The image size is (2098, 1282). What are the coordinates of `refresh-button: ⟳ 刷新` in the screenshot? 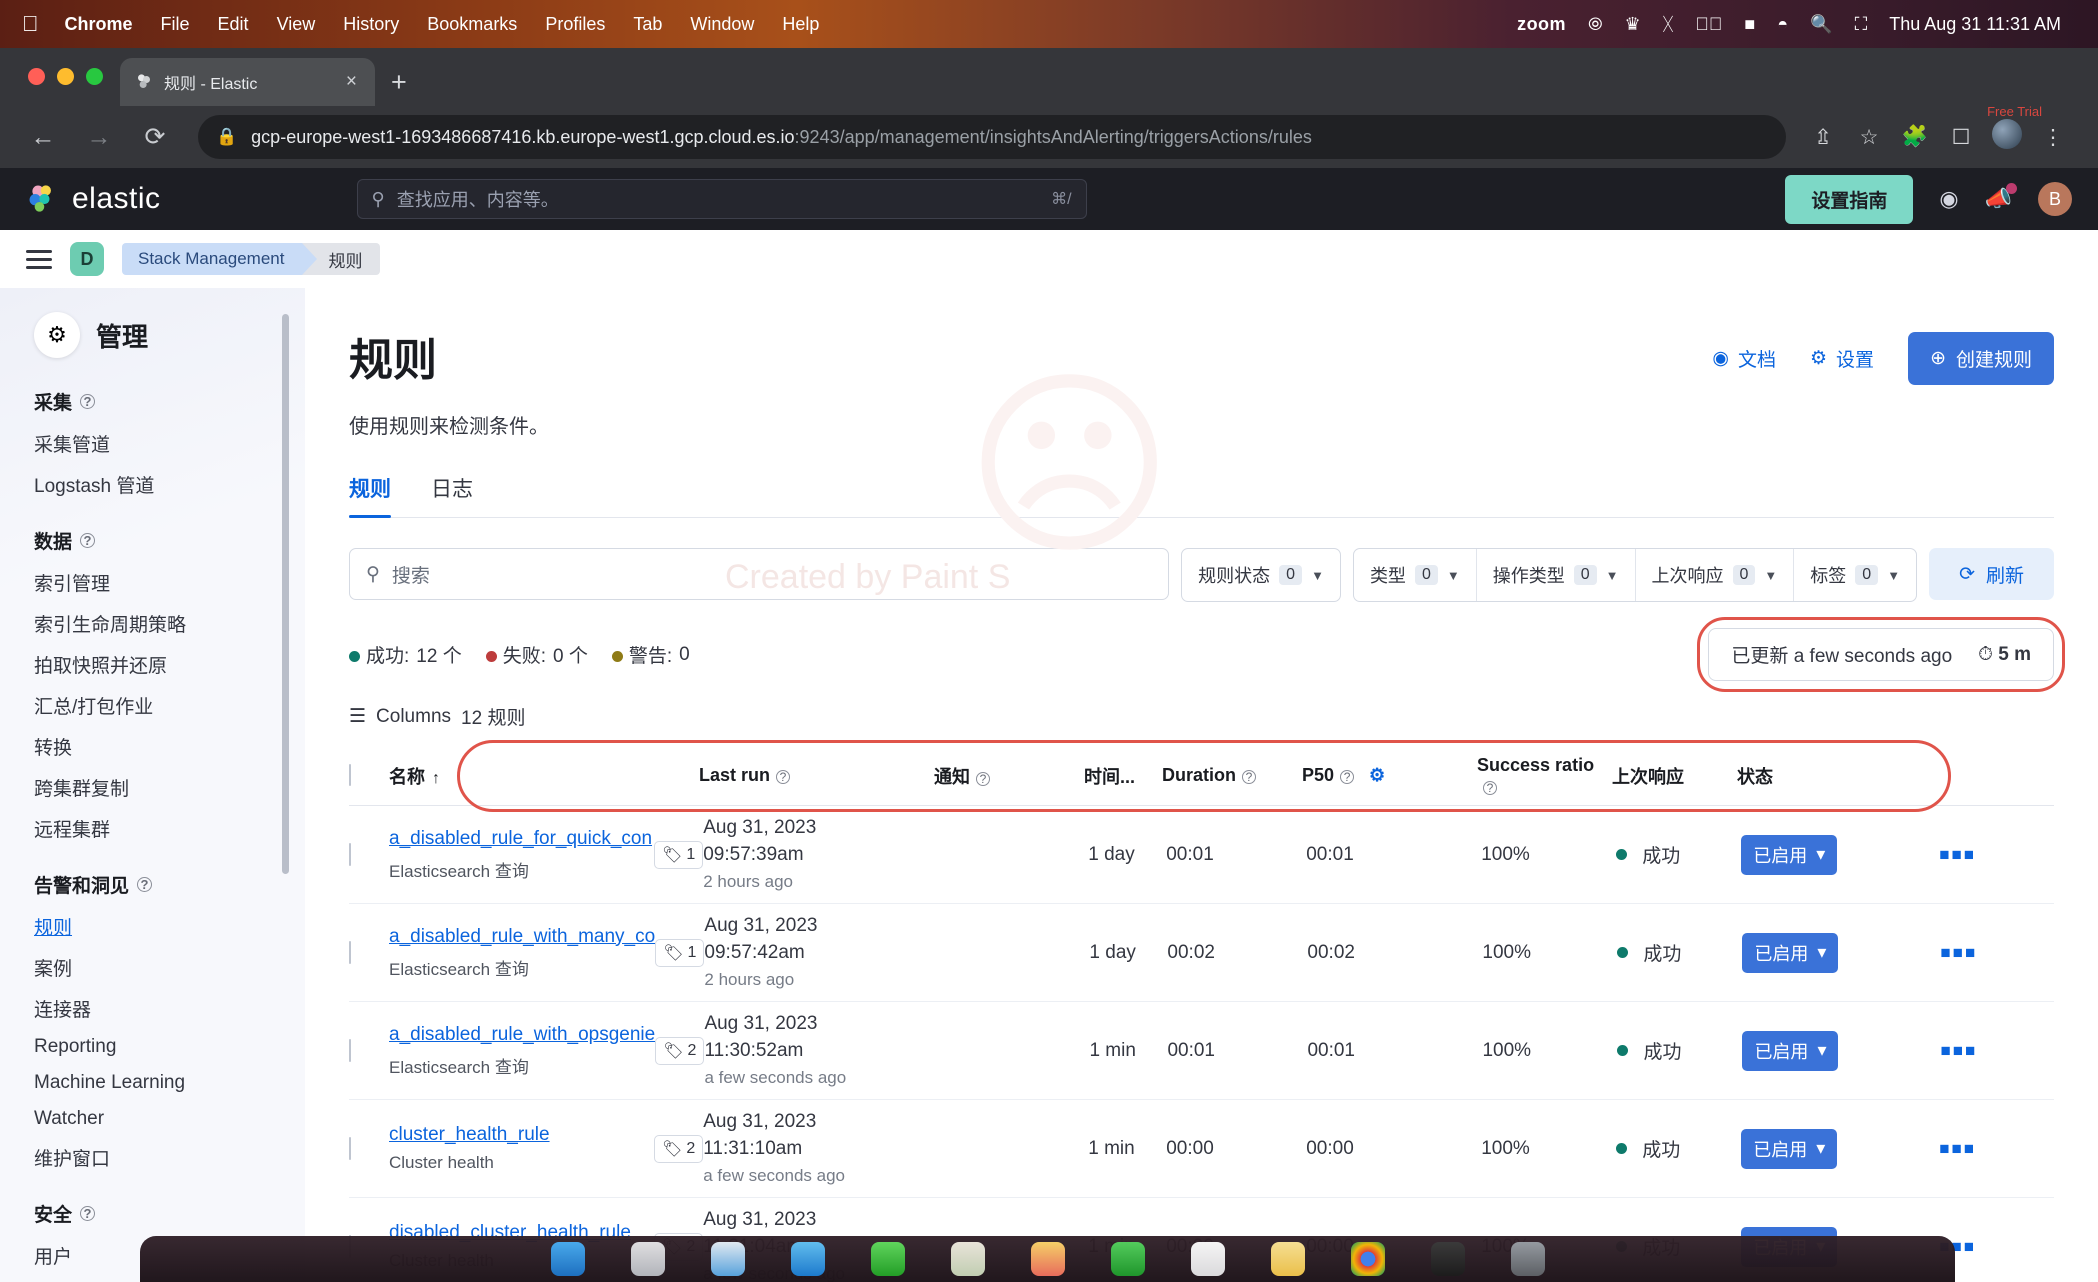 It's located at (1991, 574).